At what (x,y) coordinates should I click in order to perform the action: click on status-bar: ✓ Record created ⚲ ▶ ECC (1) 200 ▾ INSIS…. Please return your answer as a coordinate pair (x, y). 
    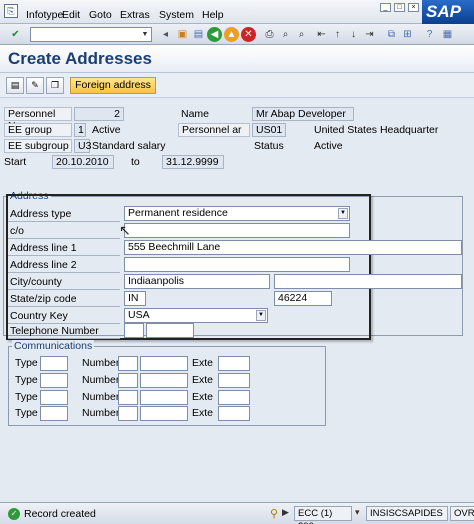
    Looking at the image, I should click on (237, 513).